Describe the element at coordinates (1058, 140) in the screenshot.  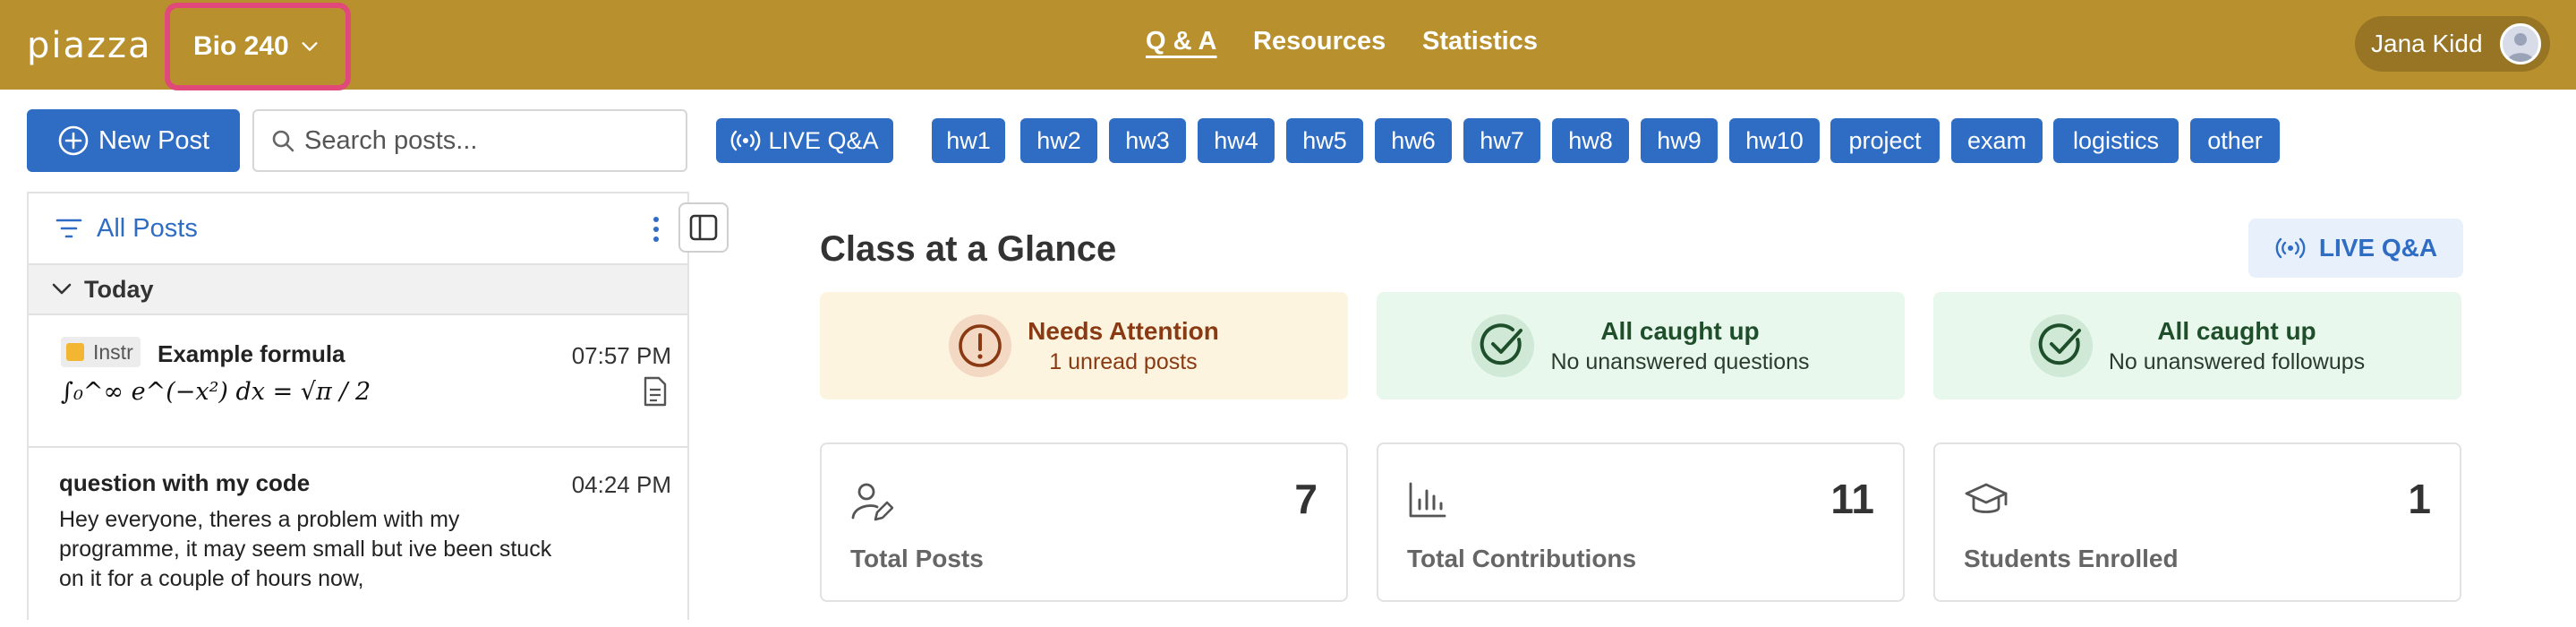
I see `tag-hw2: hw2` at that location.